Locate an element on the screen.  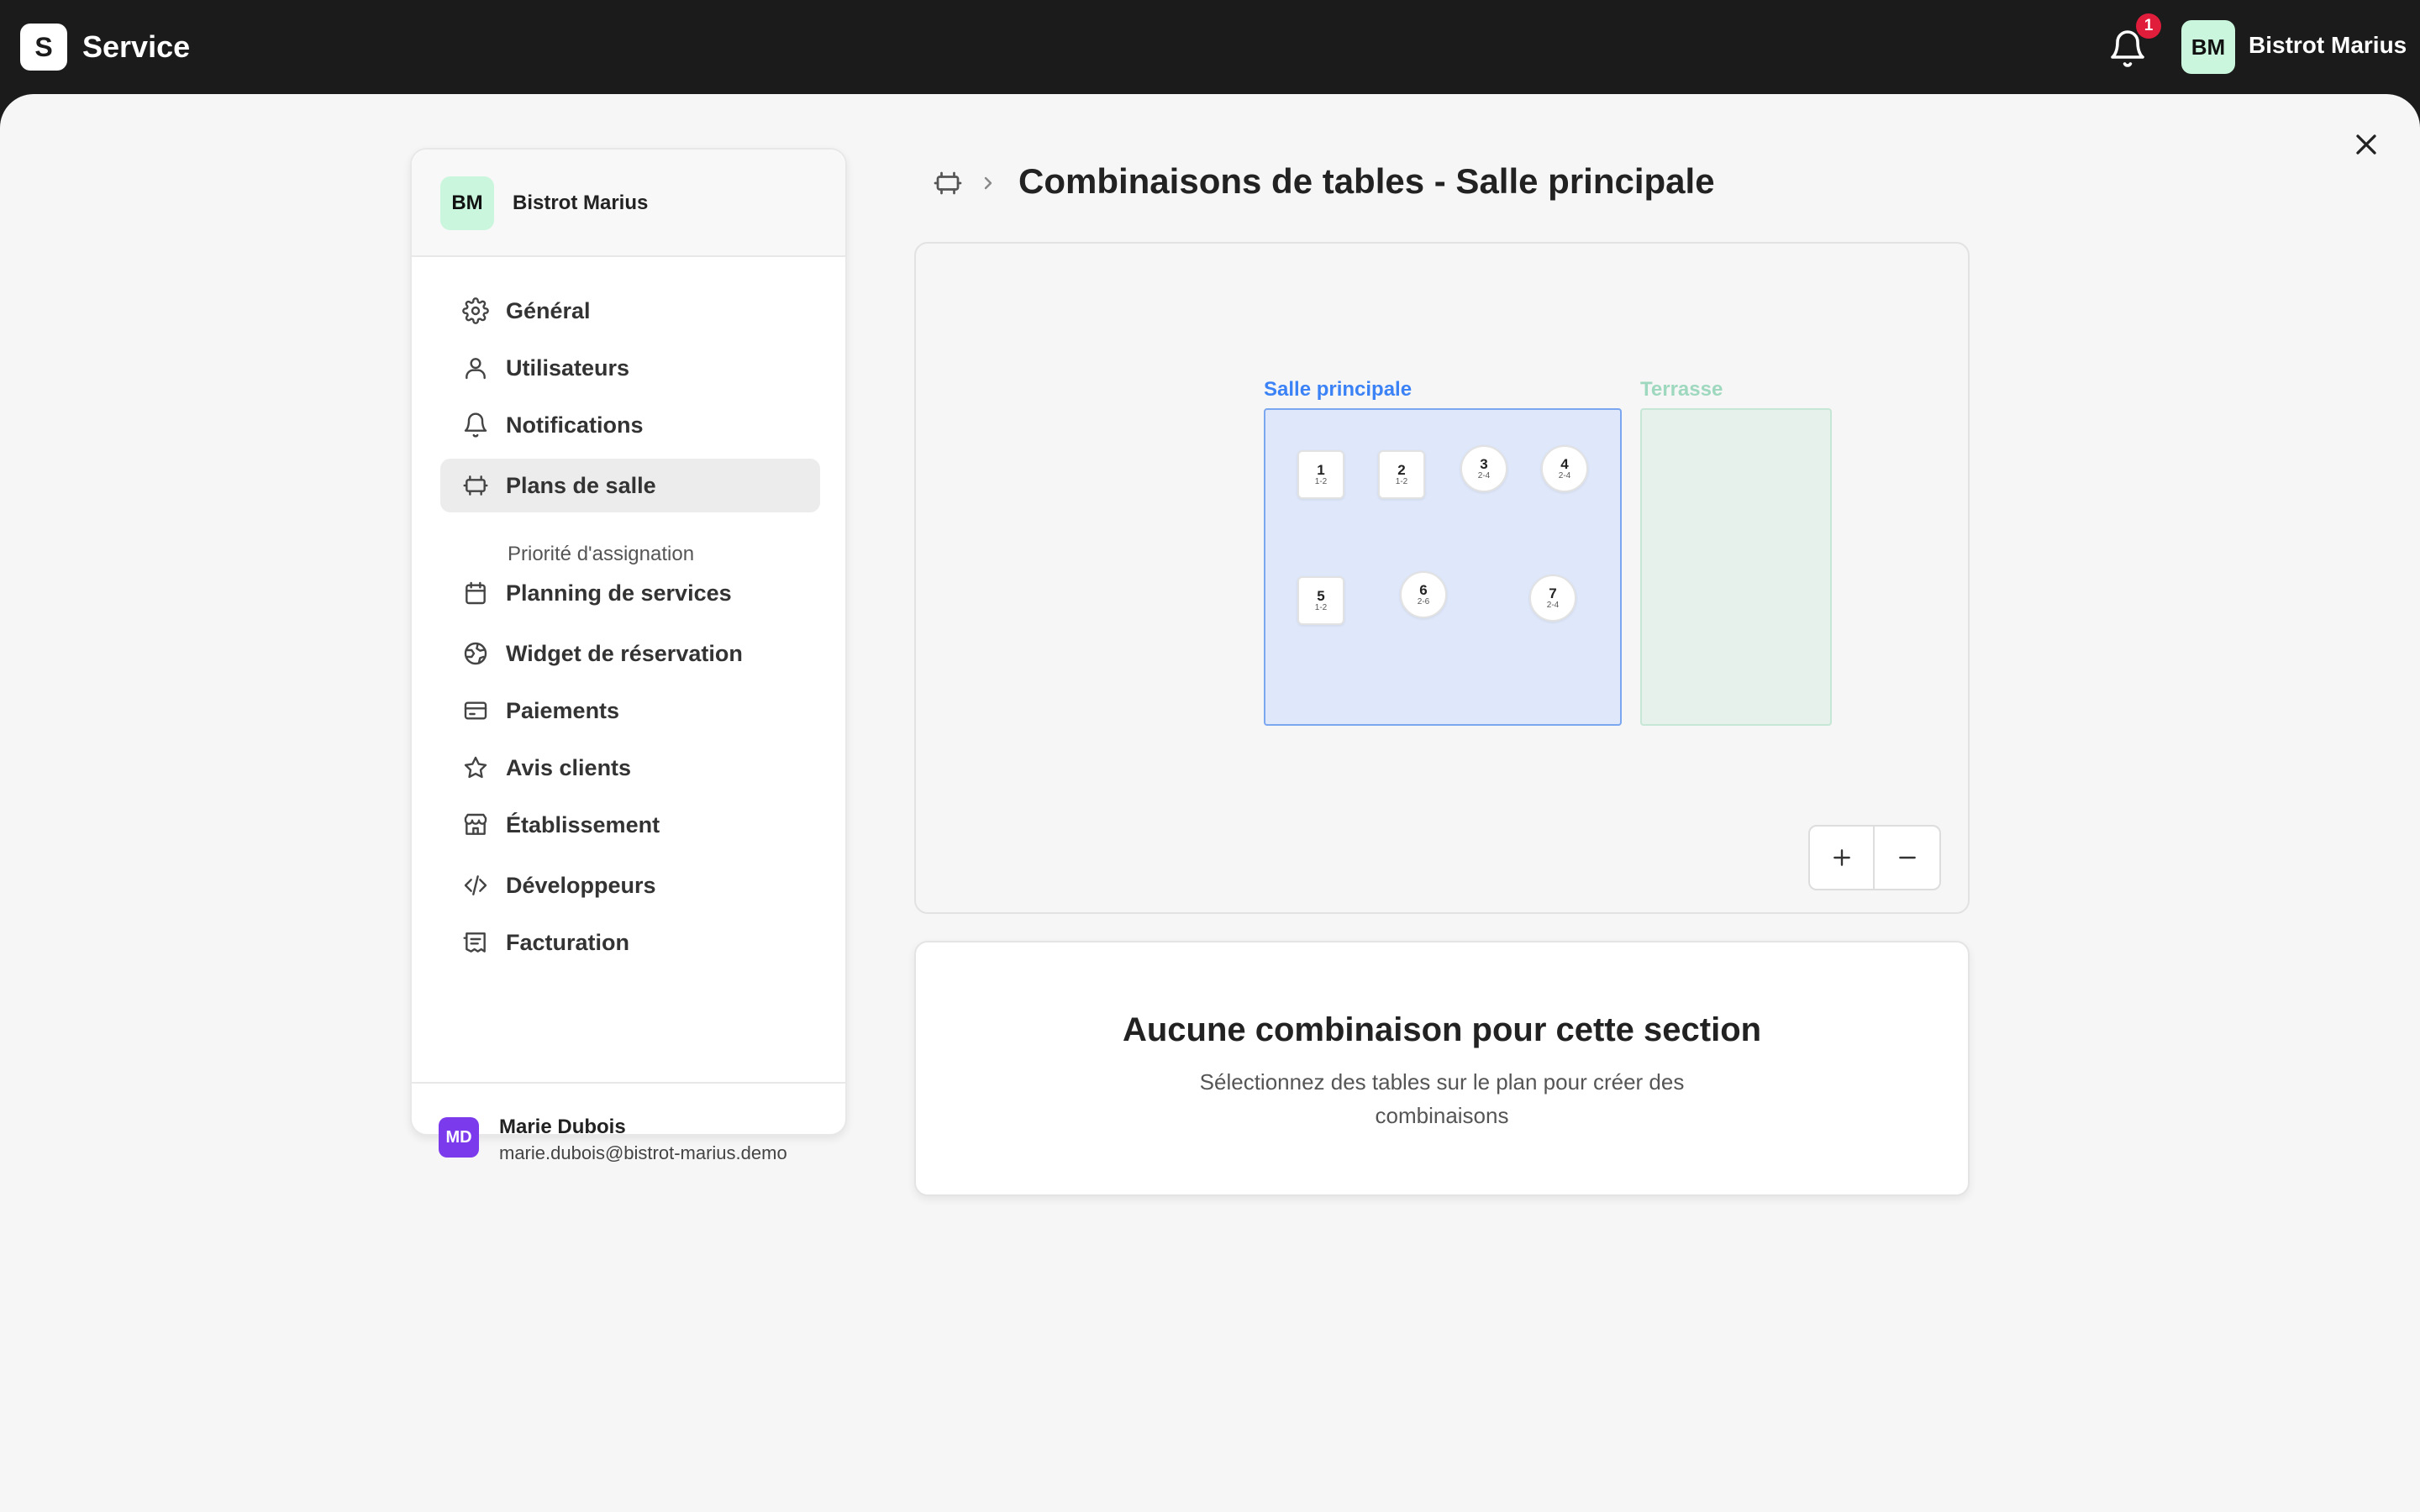
user-name: Marie Dubois is located at coordinates (562, 1127).